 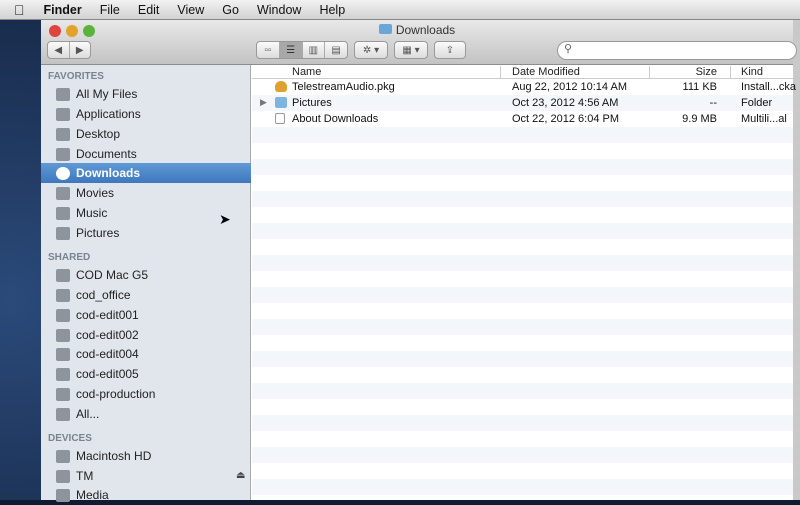 What do you see at coordinates (757, 103) in the screenshot?
I see `file-kind: Folder` at bounding box center [757, 103].